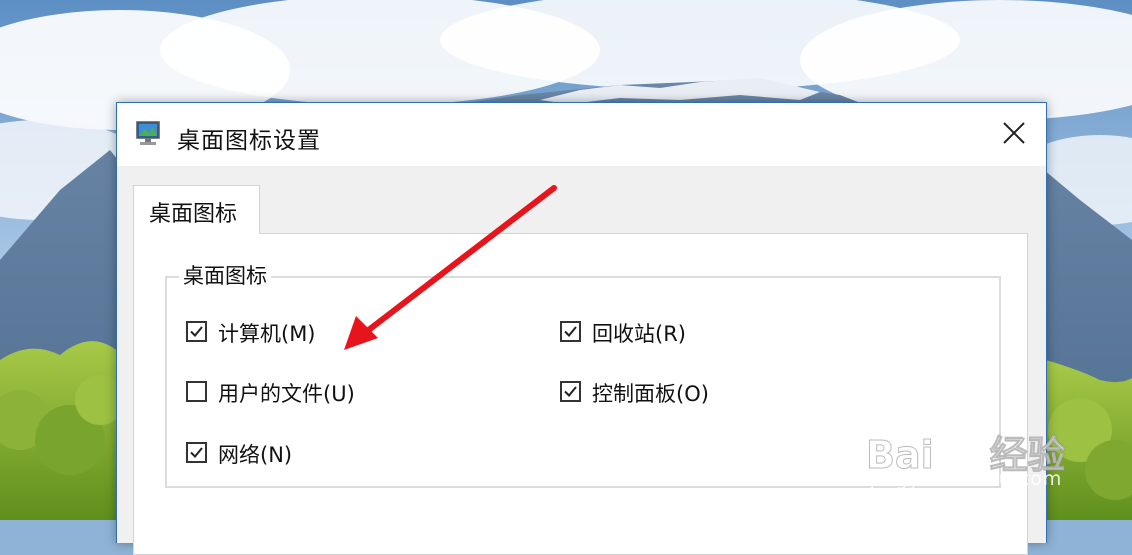  Describe the element at coordinates (286, 394) in the screenshot. I see `checkbox-label: 用户的文件(U)` at that location.